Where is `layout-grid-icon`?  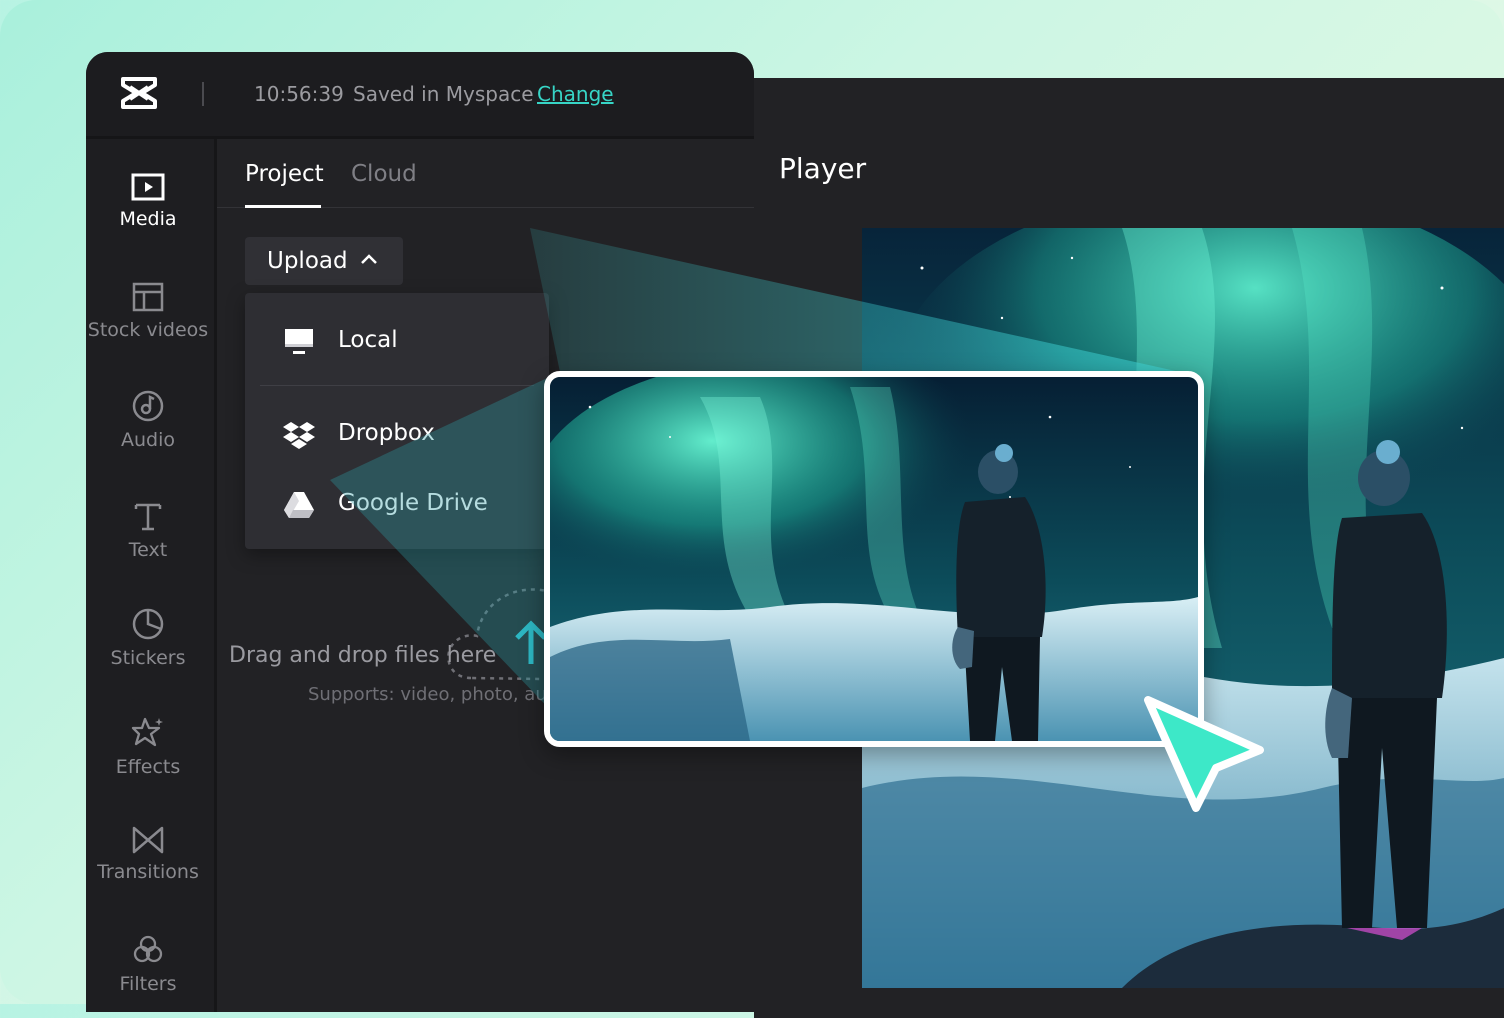
layout-grid-icon is located at coordinates (148, 297).